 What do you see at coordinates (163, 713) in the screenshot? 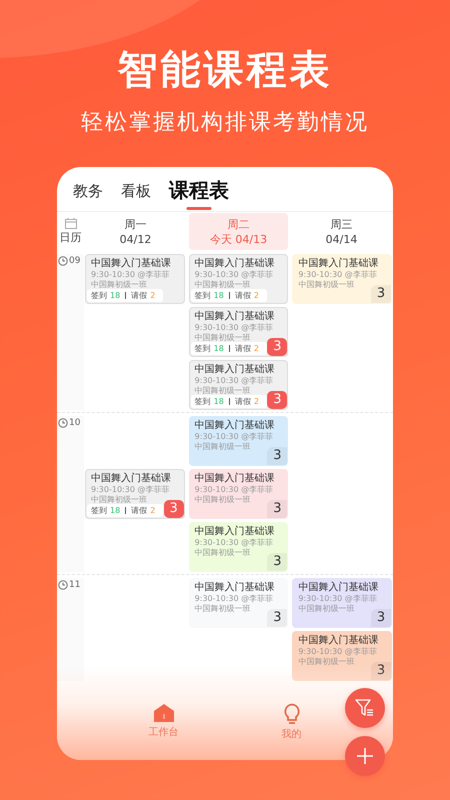
I see `home-icon` at bounding box center [163, 713].